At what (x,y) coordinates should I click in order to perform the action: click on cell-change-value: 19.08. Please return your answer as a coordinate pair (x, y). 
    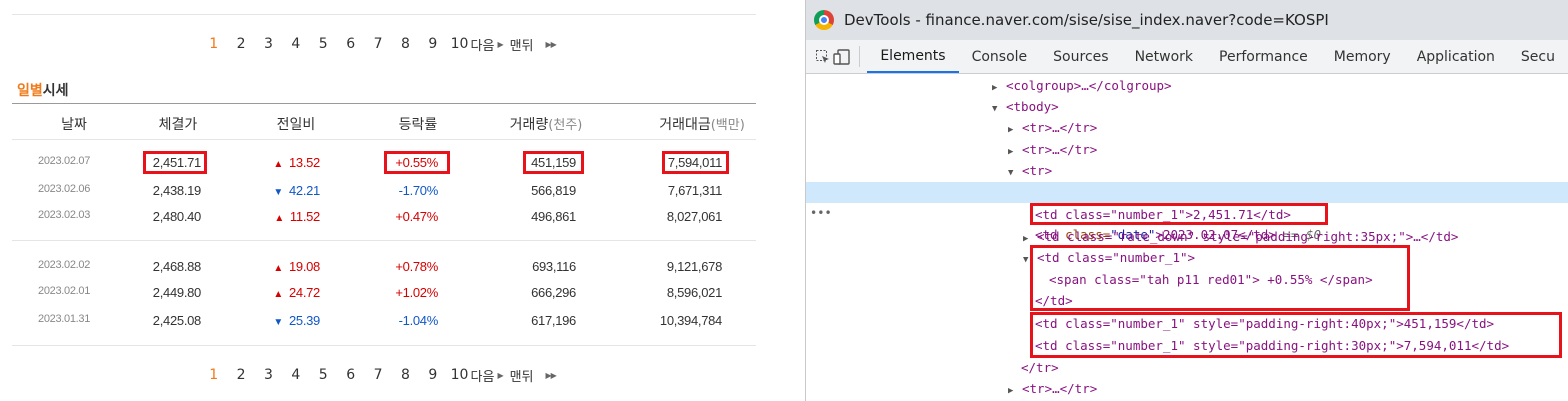
    Looking at the image, I should click on (304, 266).